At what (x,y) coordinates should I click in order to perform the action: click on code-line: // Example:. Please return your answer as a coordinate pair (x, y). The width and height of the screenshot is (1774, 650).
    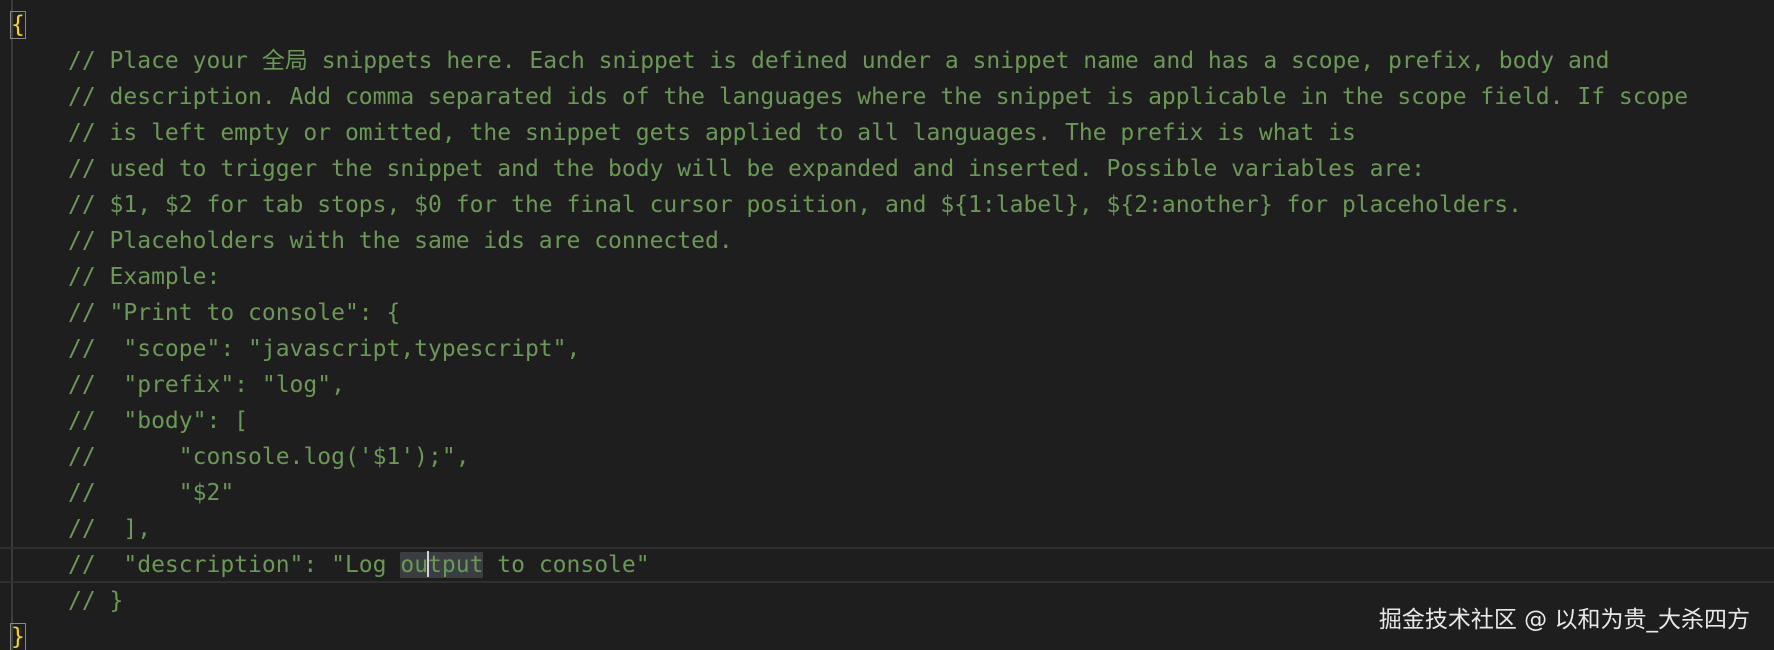
    Looking at the image, I should click on (892, 277).